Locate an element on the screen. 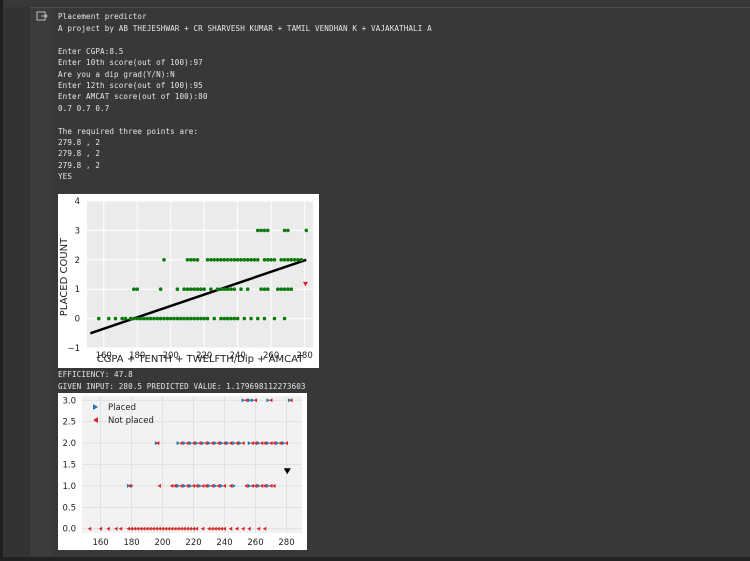 Image resolution: width=750 pixels, height=561 pixels. legend-label-not-placed: Not placed is located at coordinates (131, 421).